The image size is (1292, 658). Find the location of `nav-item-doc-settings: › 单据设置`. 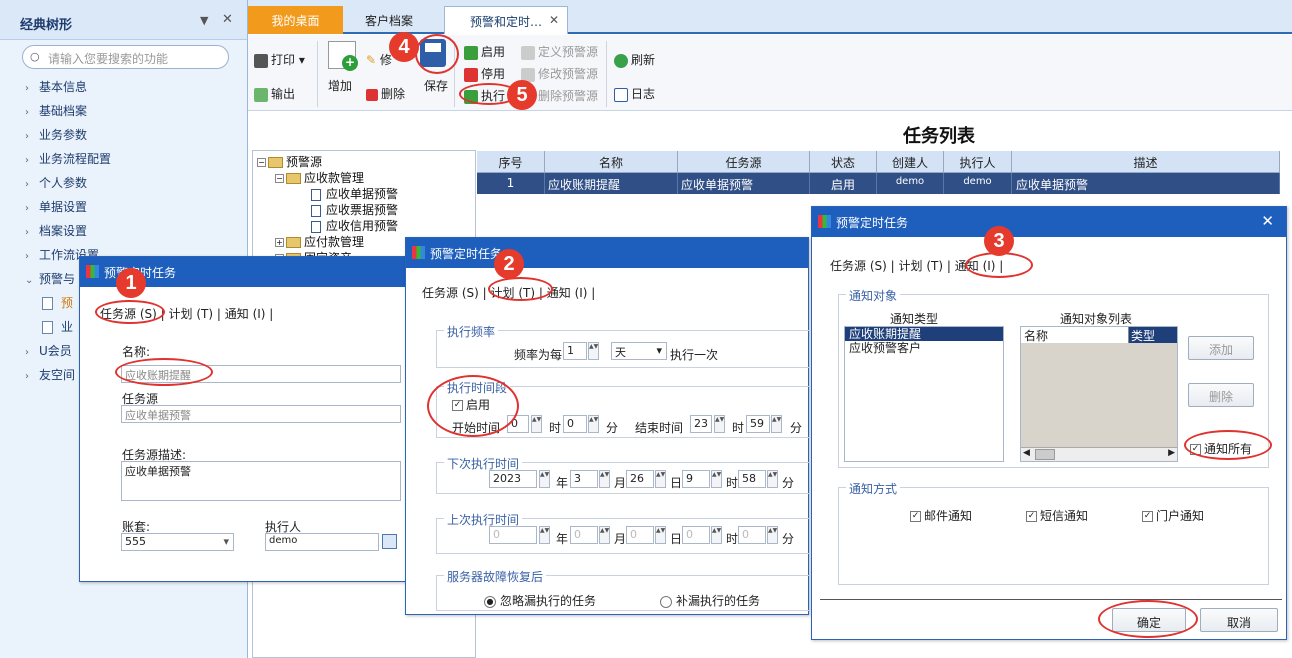

nav-item-doc-settings: › 单据设置 is located at coordinates (56, 209).